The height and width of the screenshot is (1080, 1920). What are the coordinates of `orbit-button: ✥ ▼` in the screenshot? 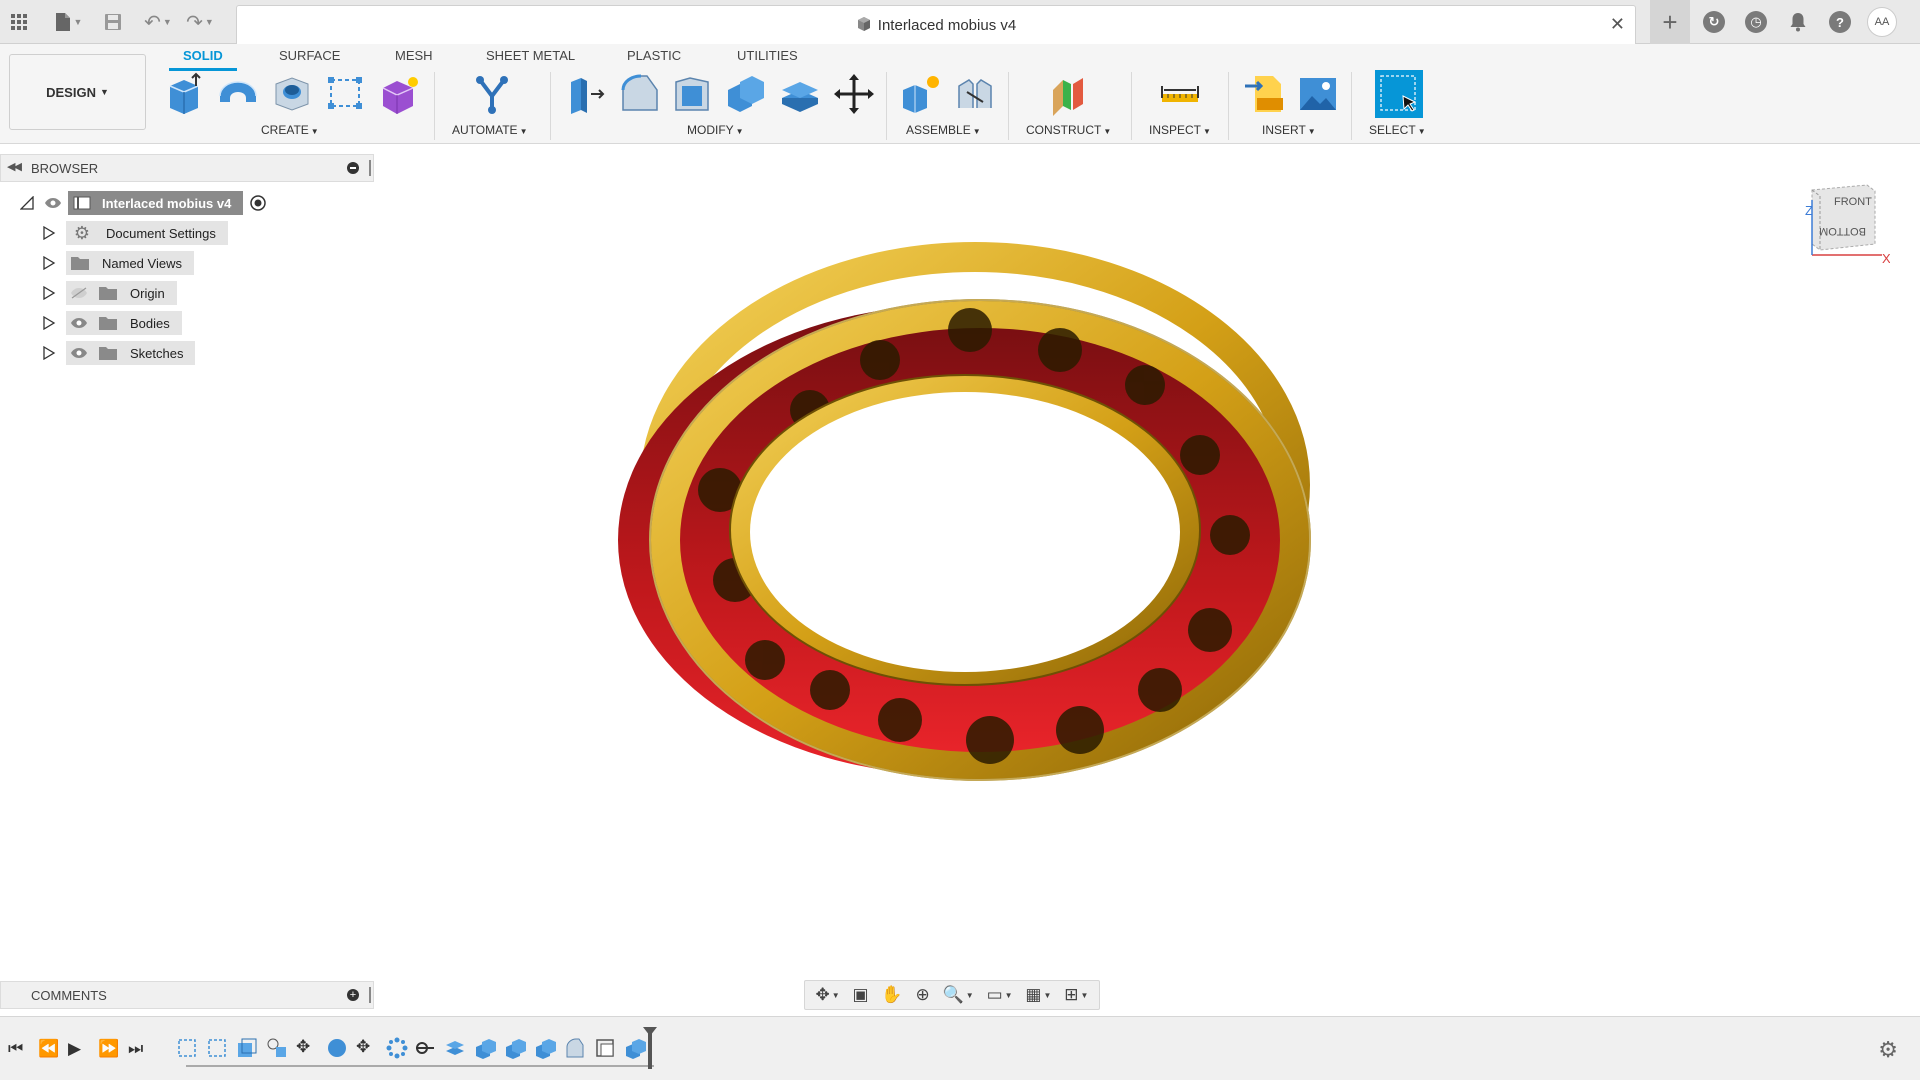 It's located at (827, 995).